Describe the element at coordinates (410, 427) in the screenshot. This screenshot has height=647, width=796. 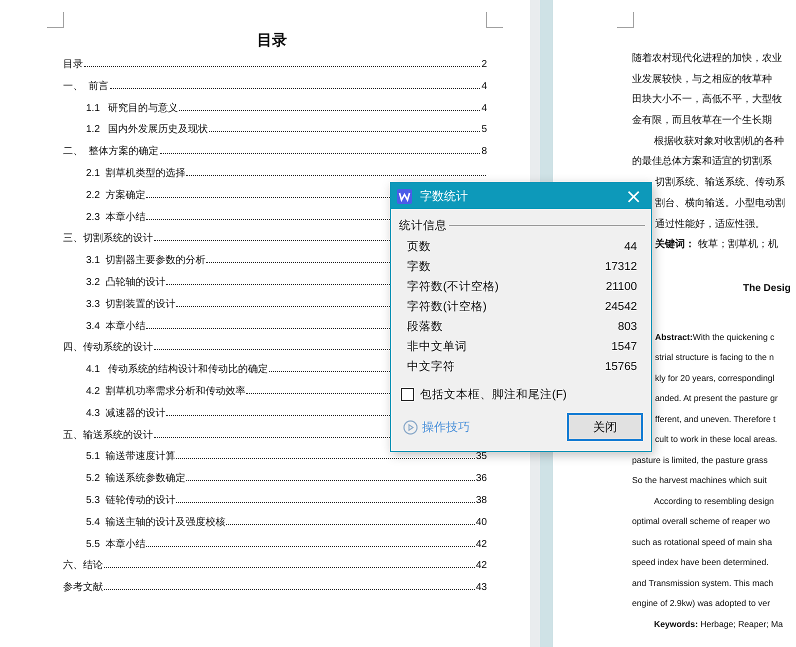
I see `play-icon` at that location.